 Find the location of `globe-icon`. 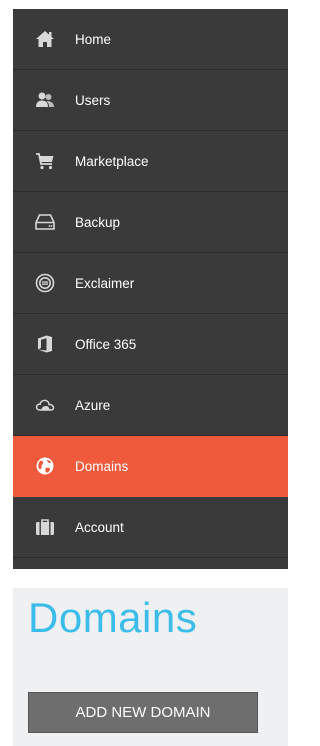

globe-icon is located at coordinates (45, 466).